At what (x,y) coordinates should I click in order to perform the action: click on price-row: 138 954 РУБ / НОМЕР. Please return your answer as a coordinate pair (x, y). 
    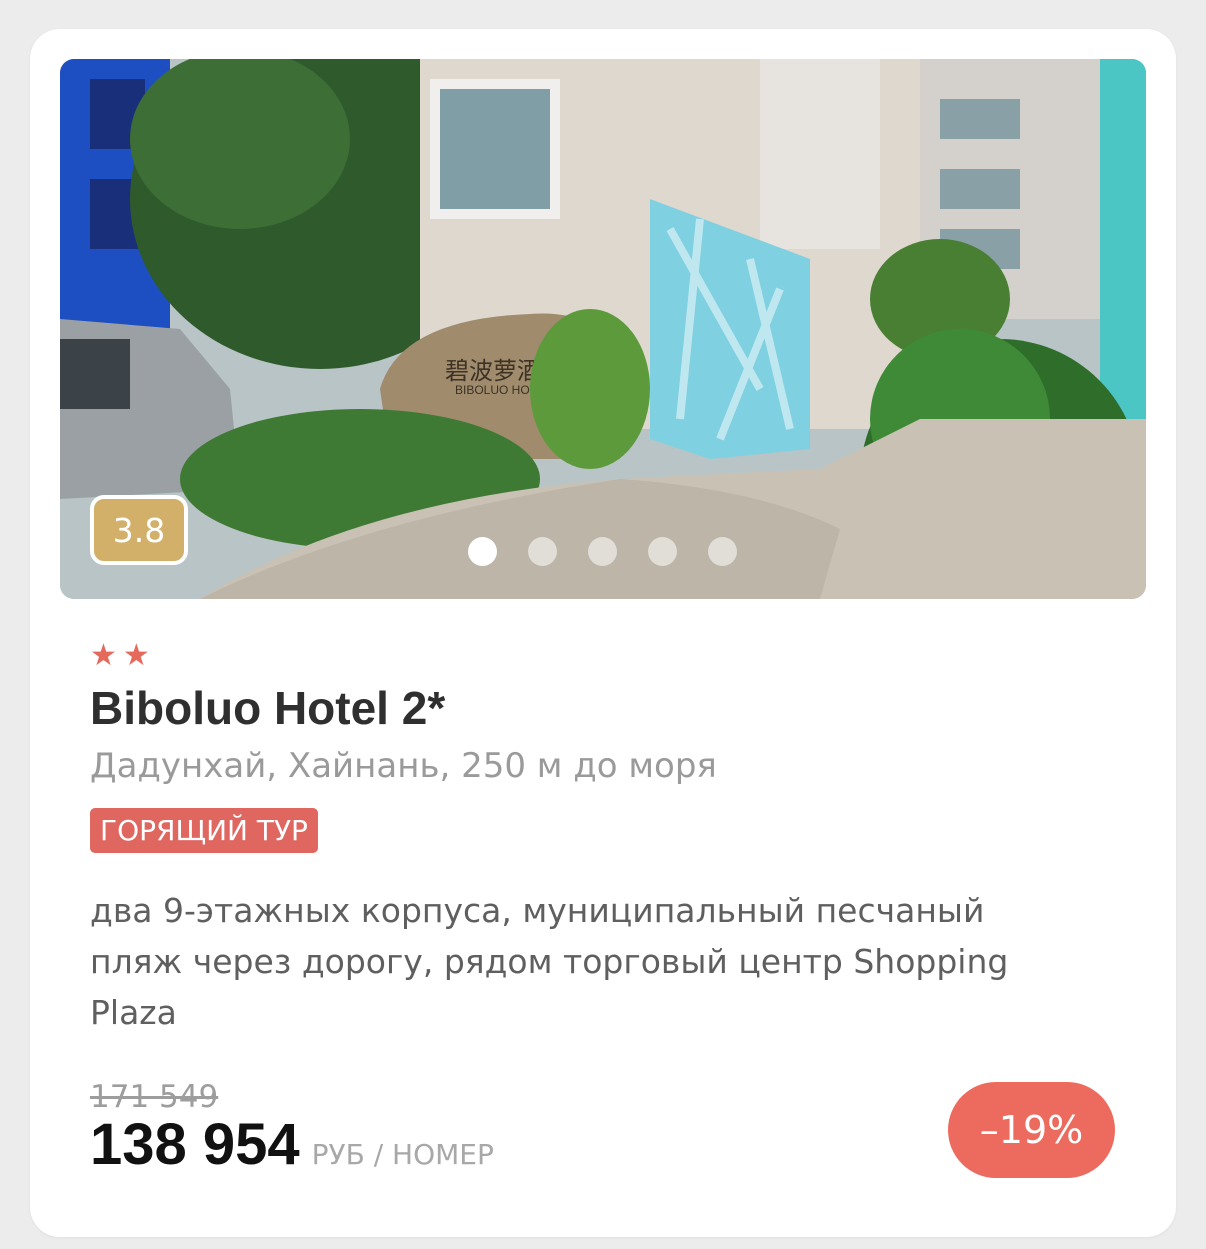
    Looking at the image, I should click on (292, 1144).